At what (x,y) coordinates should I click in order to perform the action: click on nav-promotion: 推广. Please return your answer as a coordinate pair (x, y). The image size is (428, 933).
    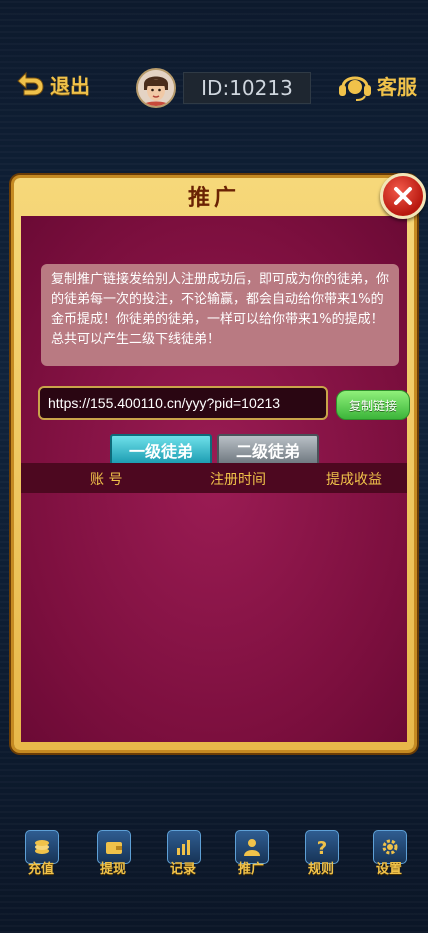
    Looking at the image, I should click on (251, 855).